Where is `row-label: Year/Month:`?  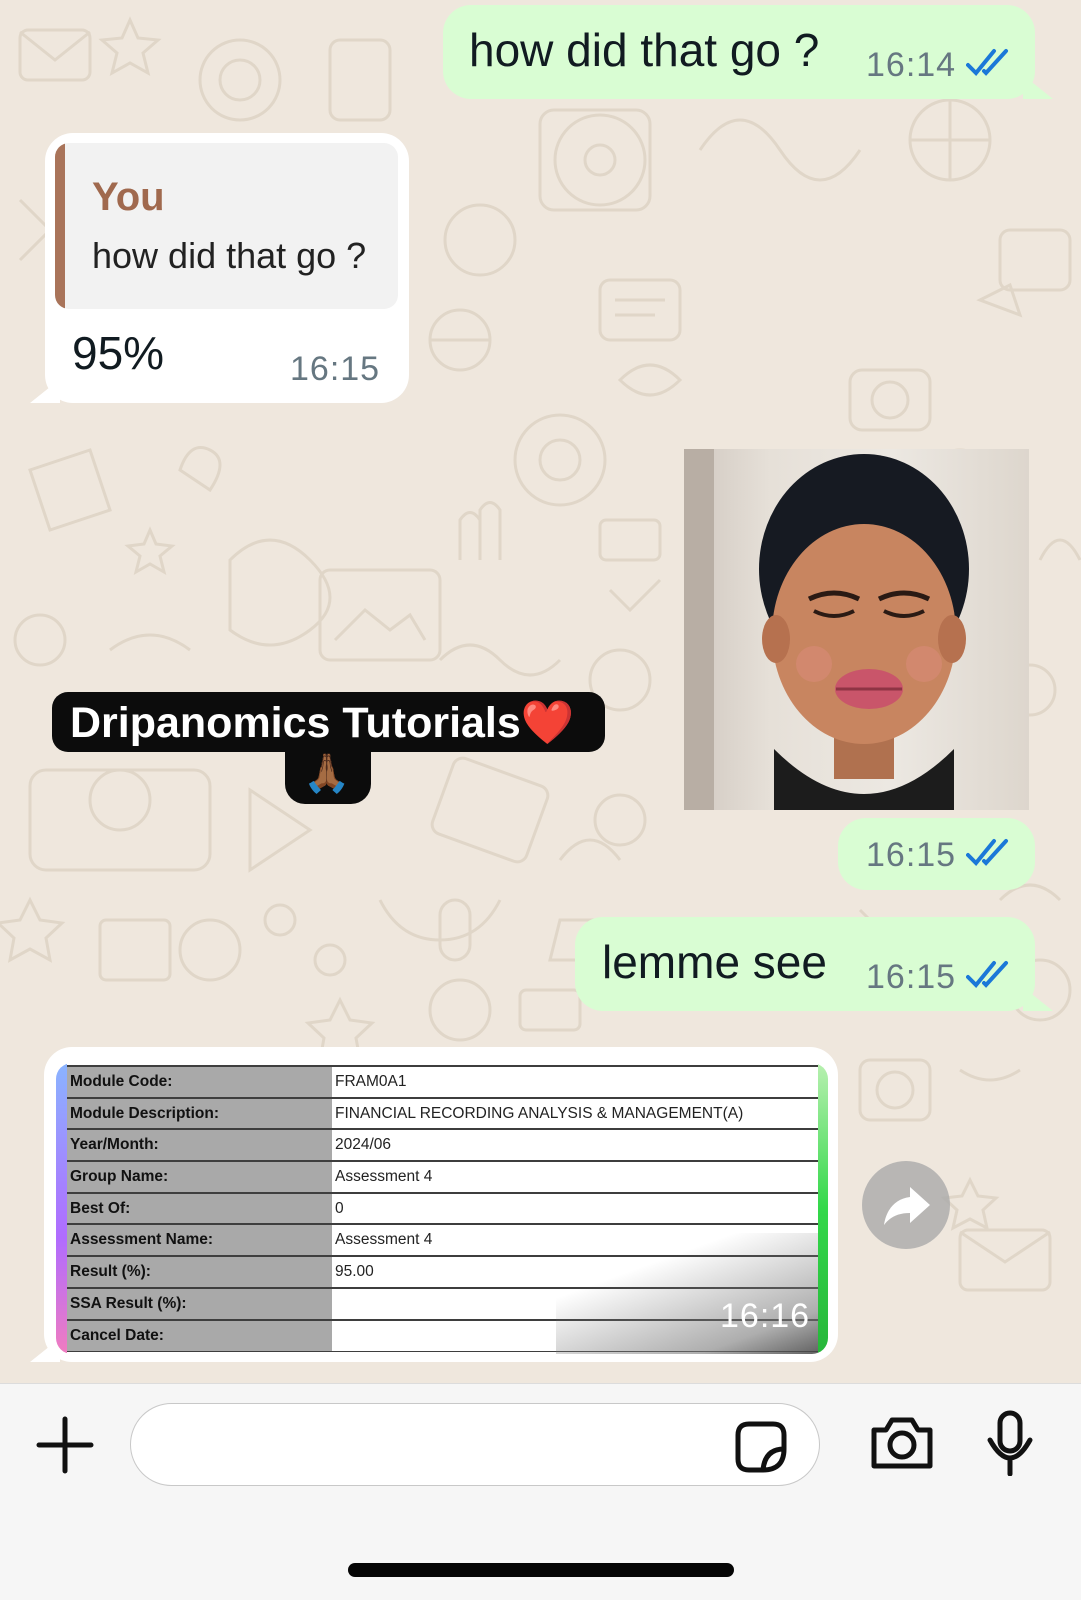 row-label: Year/Month: is located at coordinates (199, 1145).